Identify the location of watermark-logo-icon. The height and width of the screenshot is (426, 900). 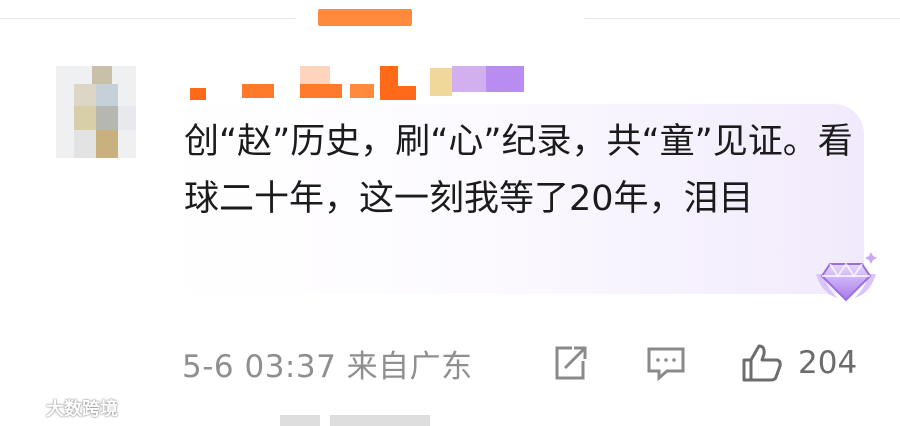
(23, 408).